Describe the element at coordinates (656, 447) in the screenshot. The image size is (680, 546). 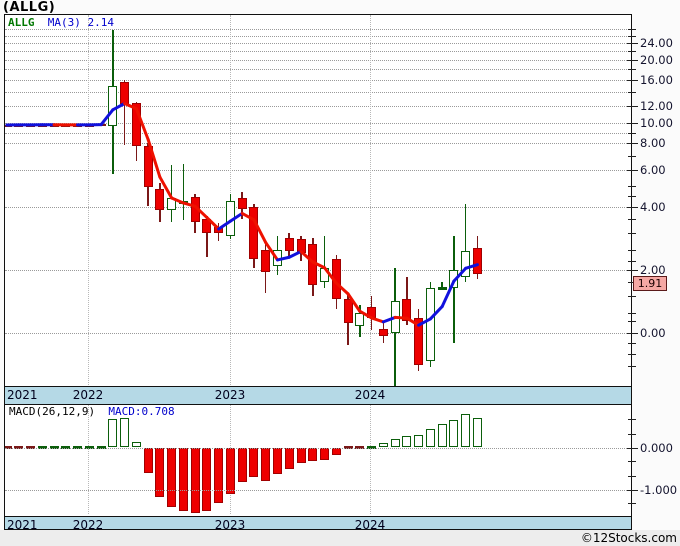
I see `macd-axis-label: 0.000` at that location.